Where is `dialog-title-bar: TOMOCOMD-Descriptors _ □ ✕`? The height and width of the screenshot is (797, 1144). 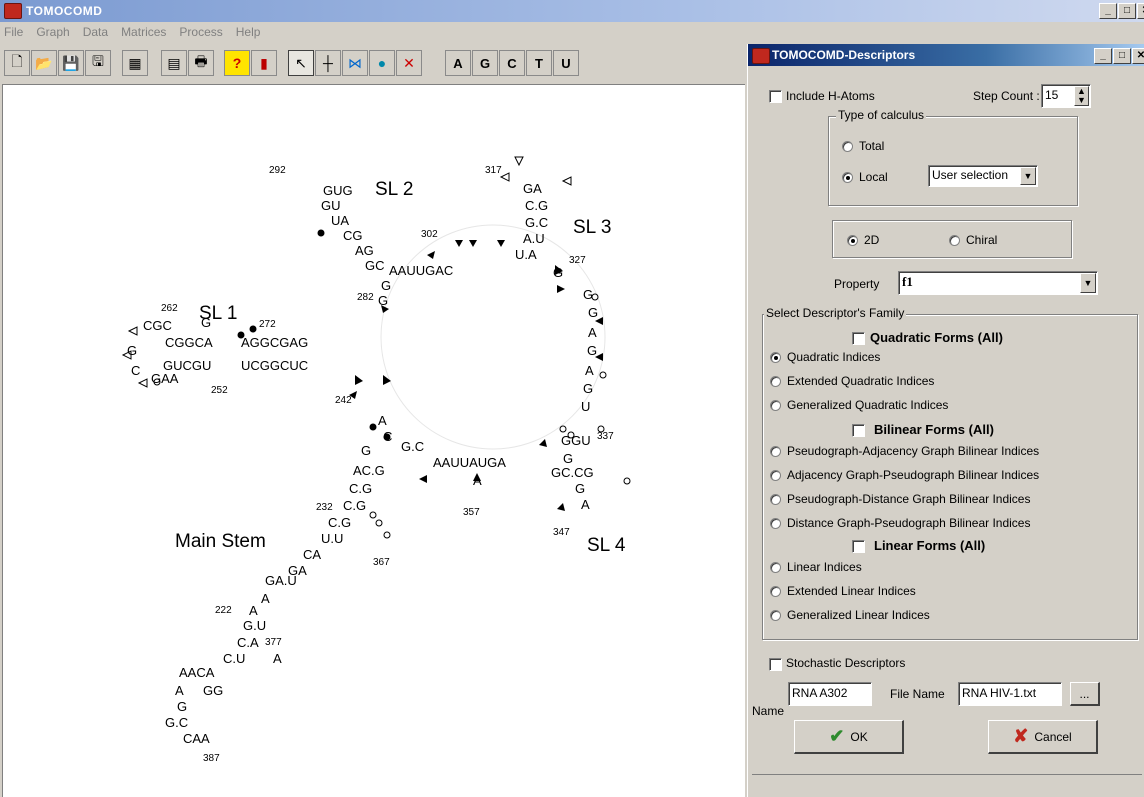 dialog-title-bar: TOMOCOMD-Descriptors _ □ ✕ is located at coordinates (946, 55).